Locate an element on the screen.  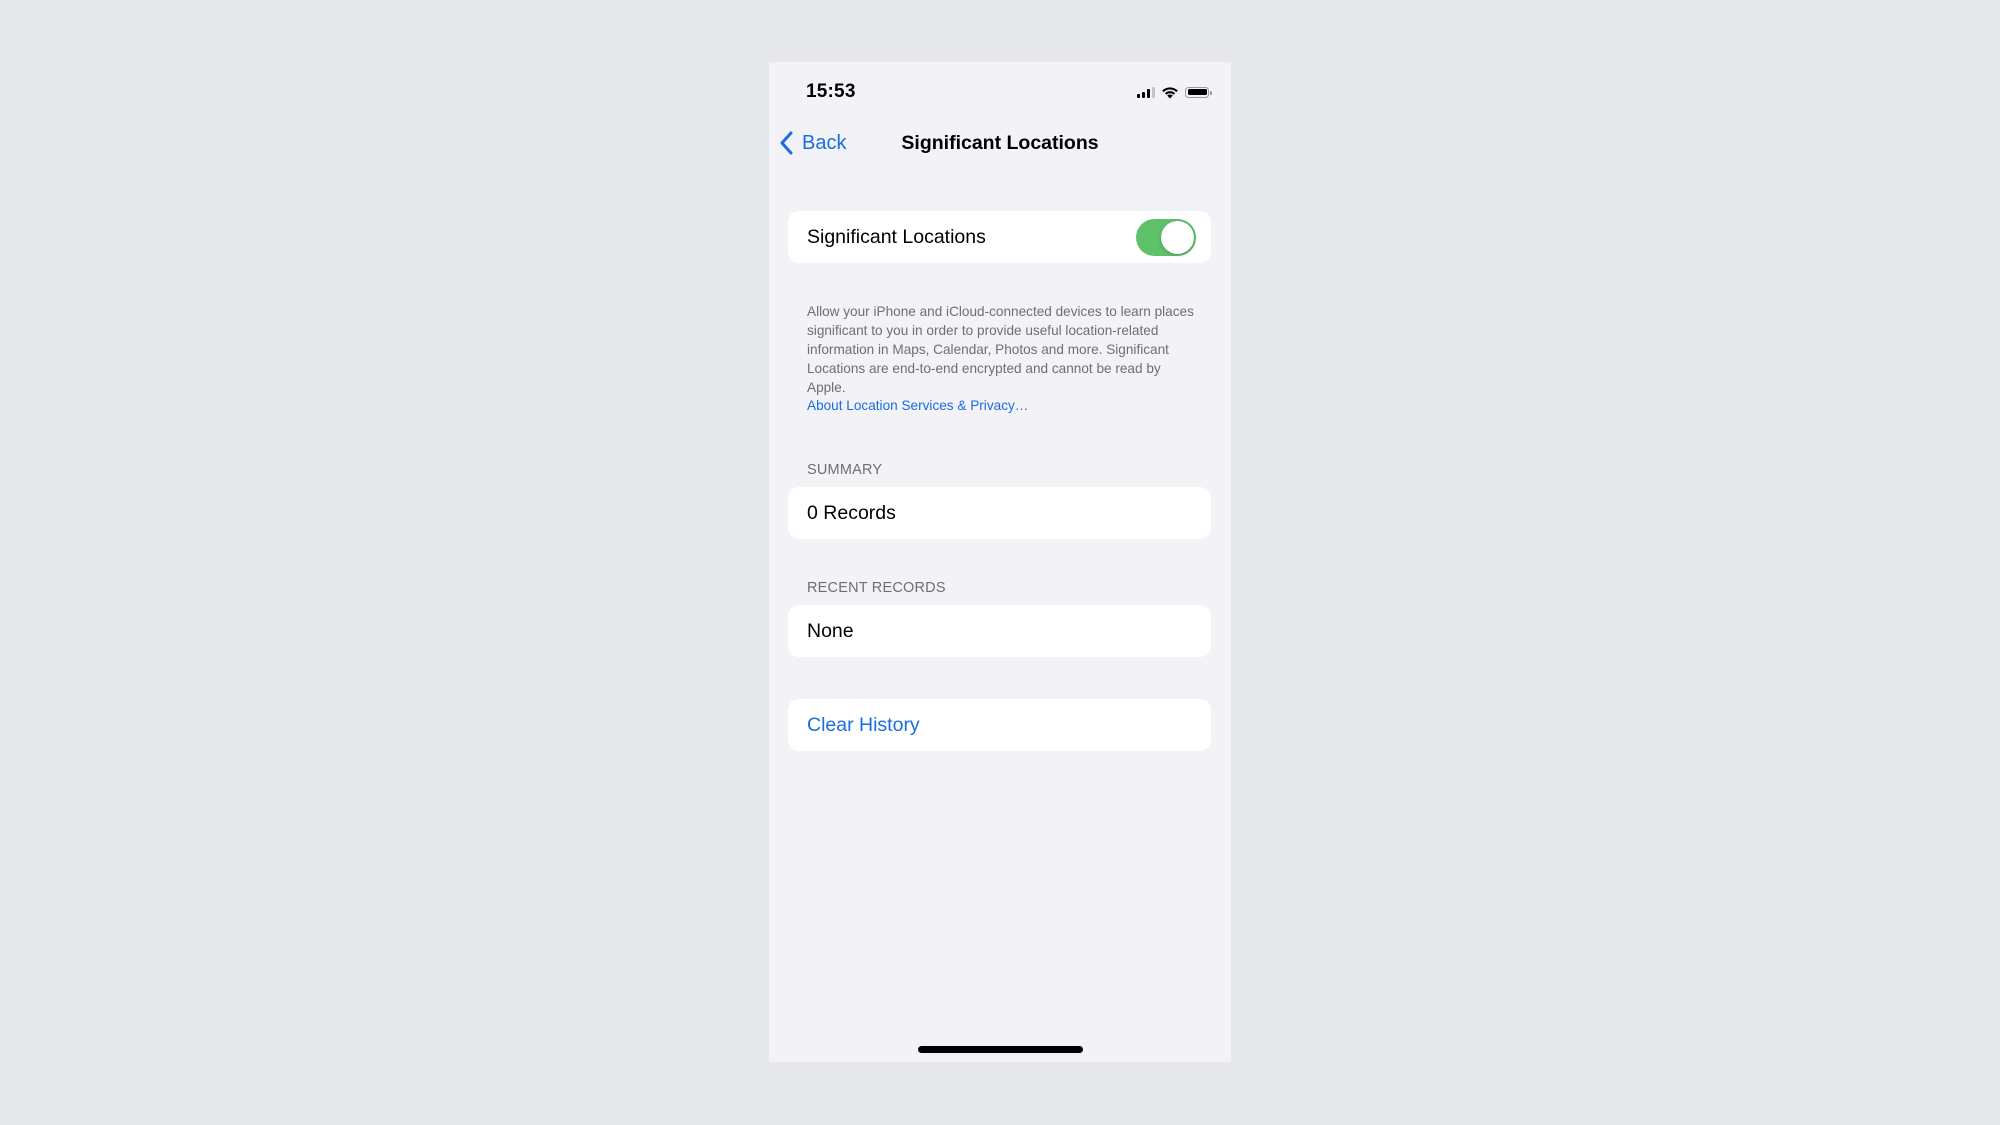
significant-locations-toggle is located at coordinates (1166, 237).